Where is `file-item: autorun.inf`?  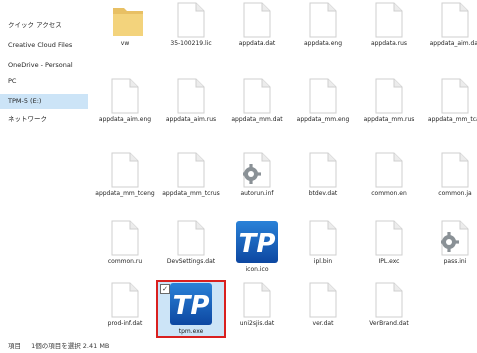 file-item: autorun.inf is located at coordinates (257, 175).